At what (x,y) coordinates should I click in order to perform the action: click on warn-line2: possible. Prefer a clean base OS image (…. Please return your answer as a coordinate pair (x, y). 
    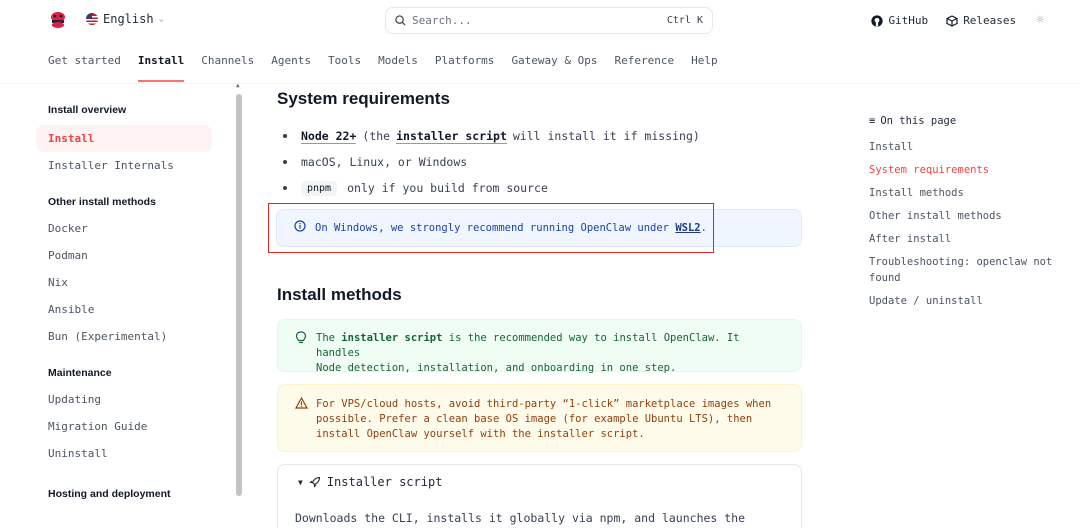
    Looking at the image, I should click on (534, 419).